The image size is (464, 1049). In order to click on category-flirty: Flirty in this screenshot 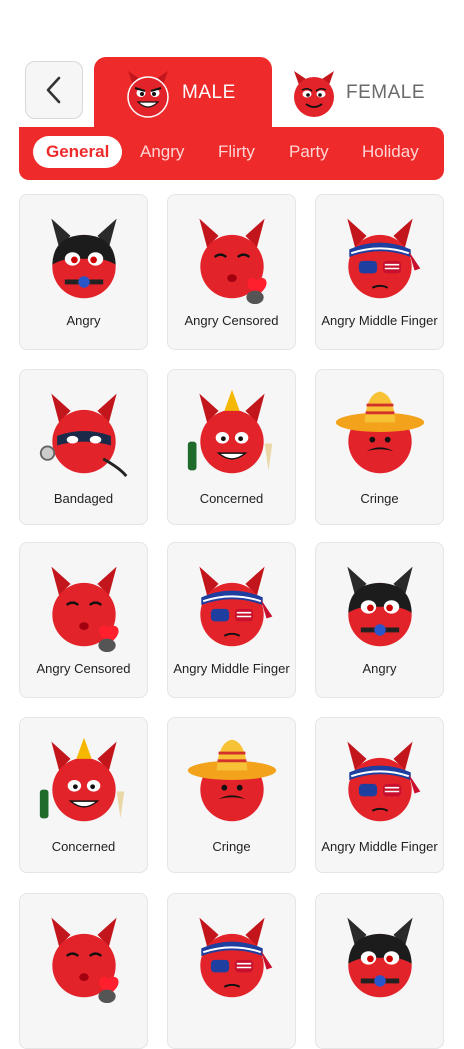, I will do `click(236, 152)`.